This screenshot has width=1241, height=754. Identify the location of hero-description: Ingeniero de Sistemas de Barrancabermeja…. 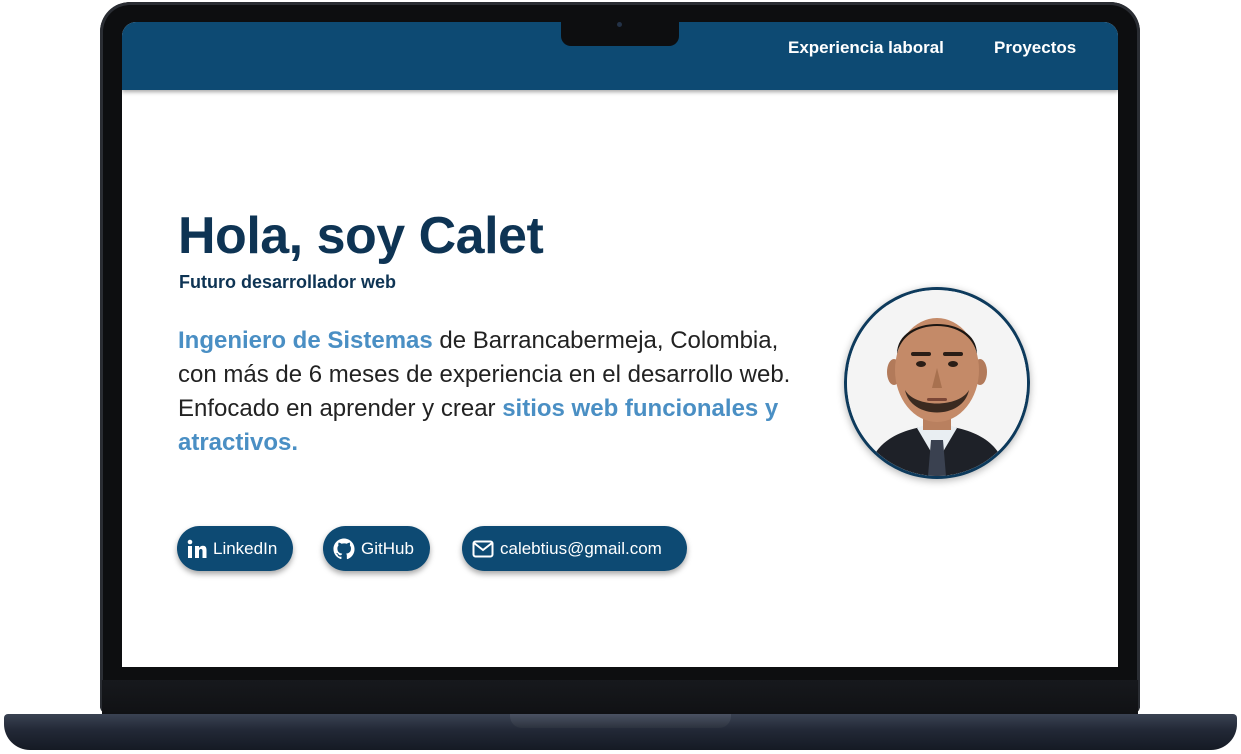
(488, 392).